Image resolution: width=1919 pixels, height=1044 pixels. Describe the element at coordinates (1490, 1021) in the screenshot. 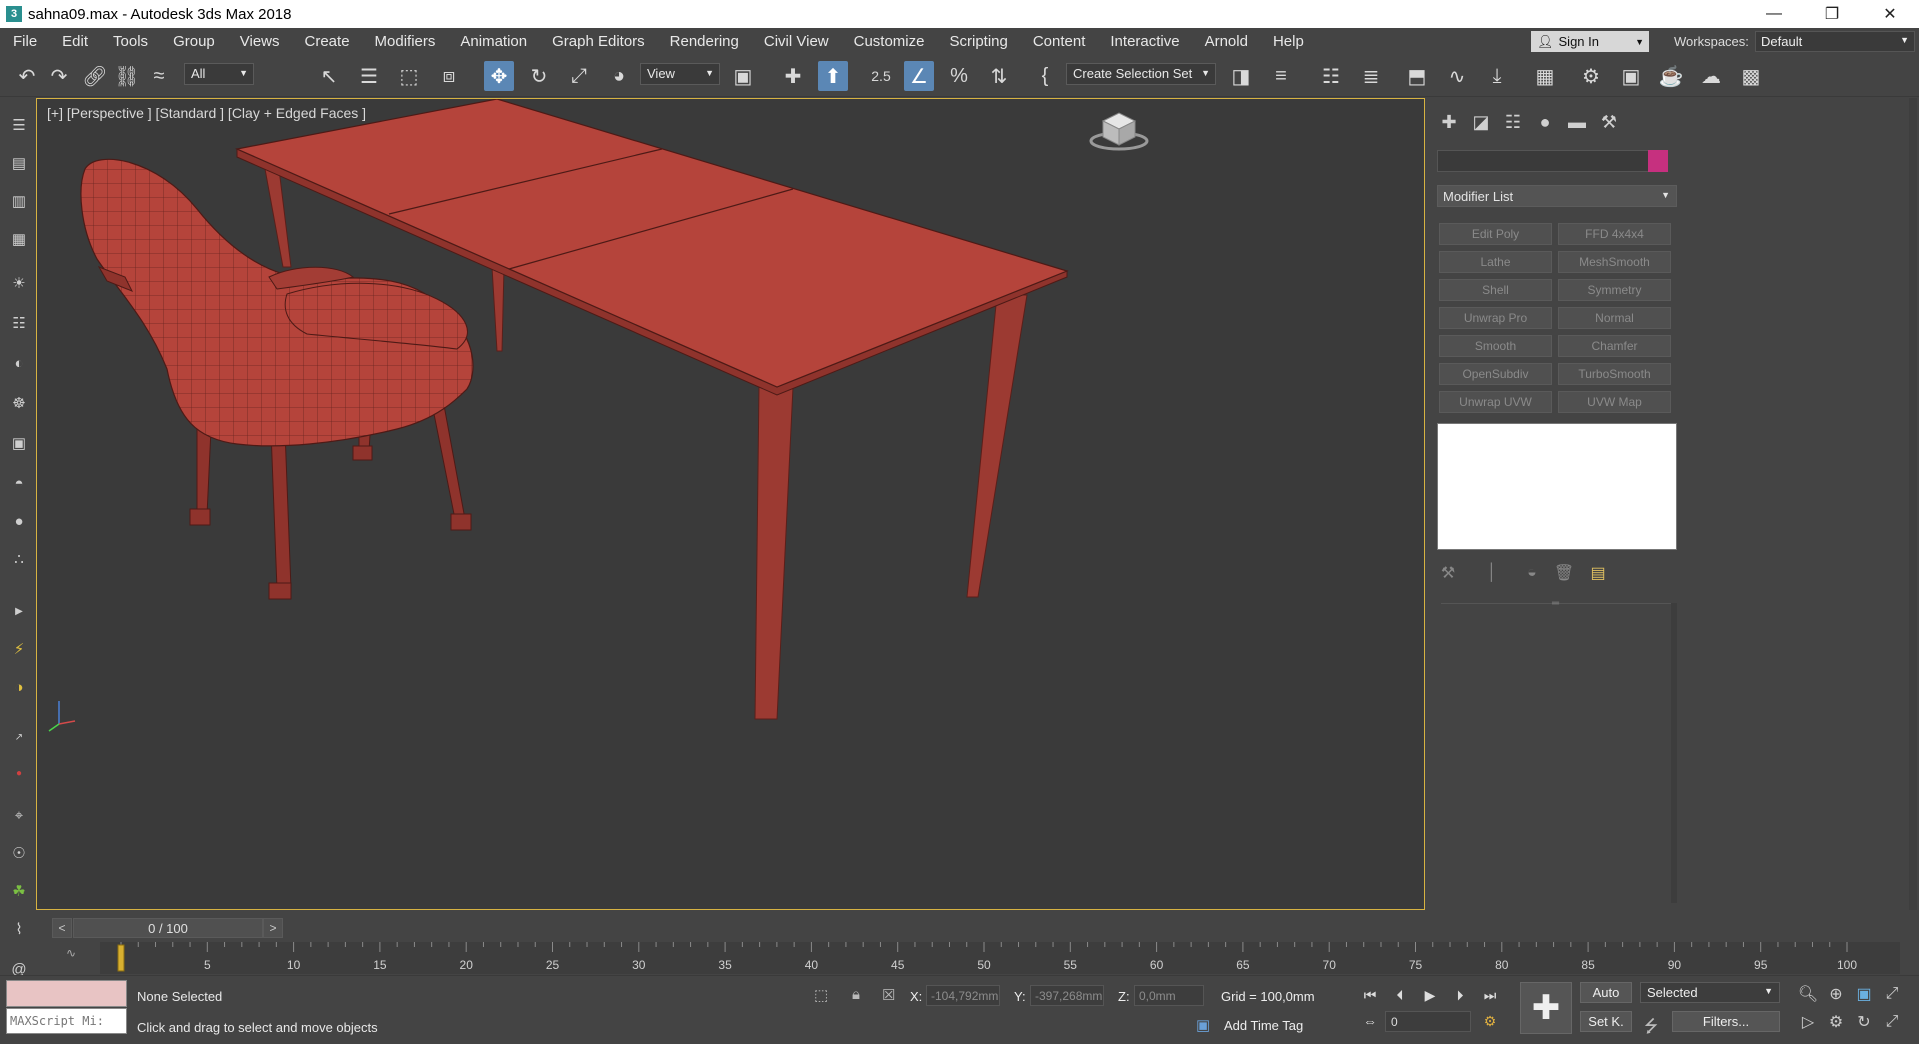

I see `time-configuration-icon: ⚙` at that location.